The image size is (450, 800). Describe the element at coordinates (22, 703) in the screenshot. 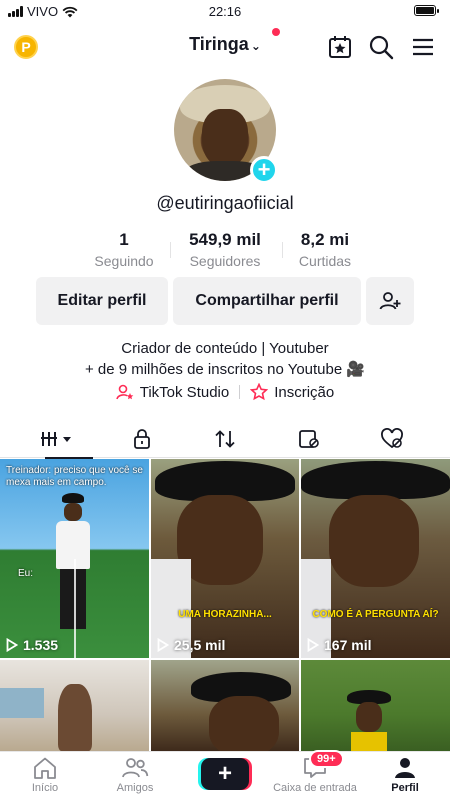

I see `window-shape` at that location.